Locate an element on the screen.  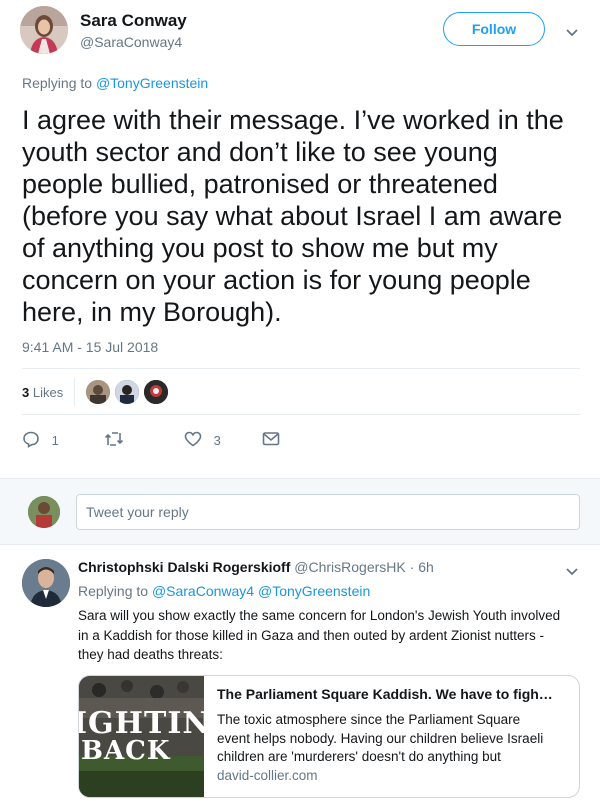
reply-author-avatar is located at coordinates (46, 583).